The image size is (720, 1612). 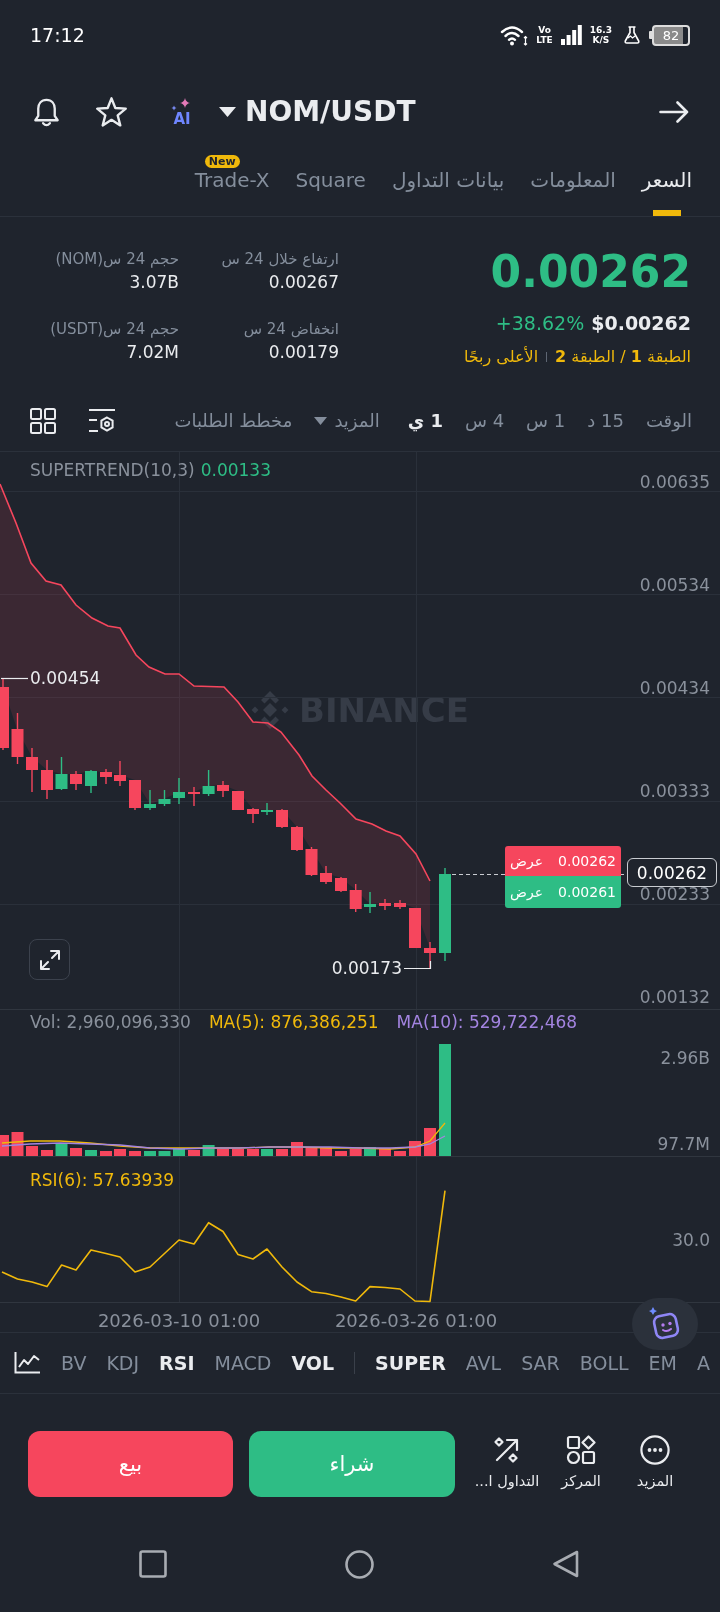 I want to click on interval-tab: 1 ي, so click(x=425, y=420).